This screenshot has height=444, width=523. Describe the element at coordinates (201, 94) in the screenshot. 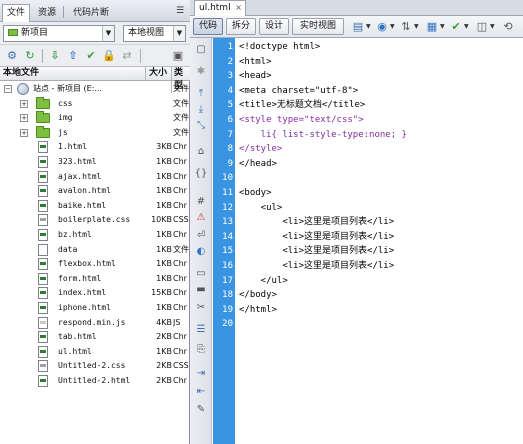

I see `collapse-full-tag-icon: ⤒` at that location.